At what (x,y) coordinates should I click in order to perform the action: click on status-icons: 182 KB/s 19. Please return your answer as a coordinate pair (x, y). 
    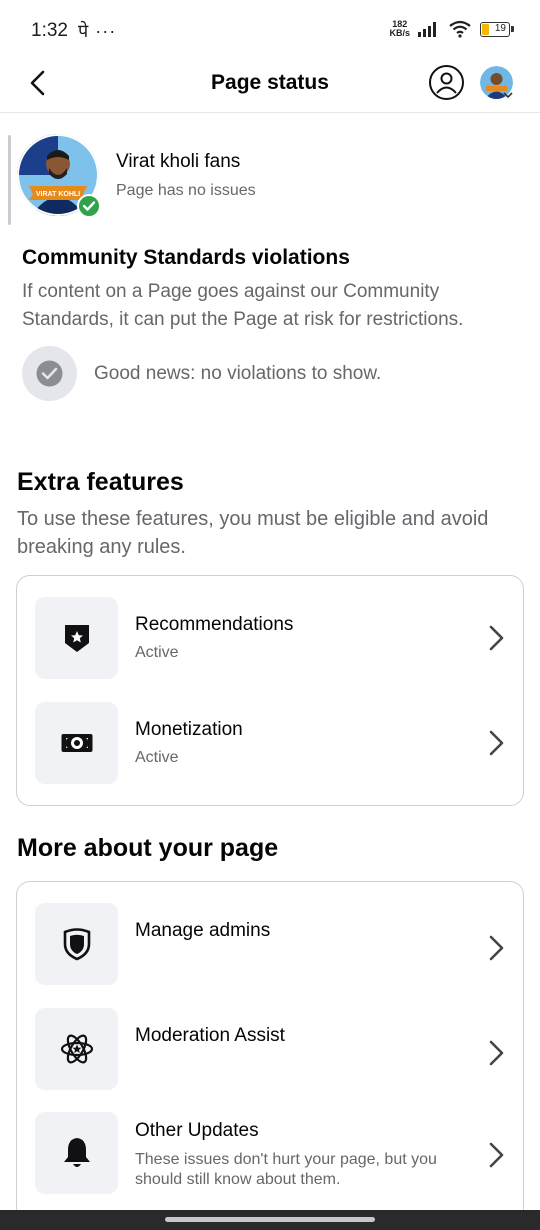
    Looking at the image, I should click on (451, 28).